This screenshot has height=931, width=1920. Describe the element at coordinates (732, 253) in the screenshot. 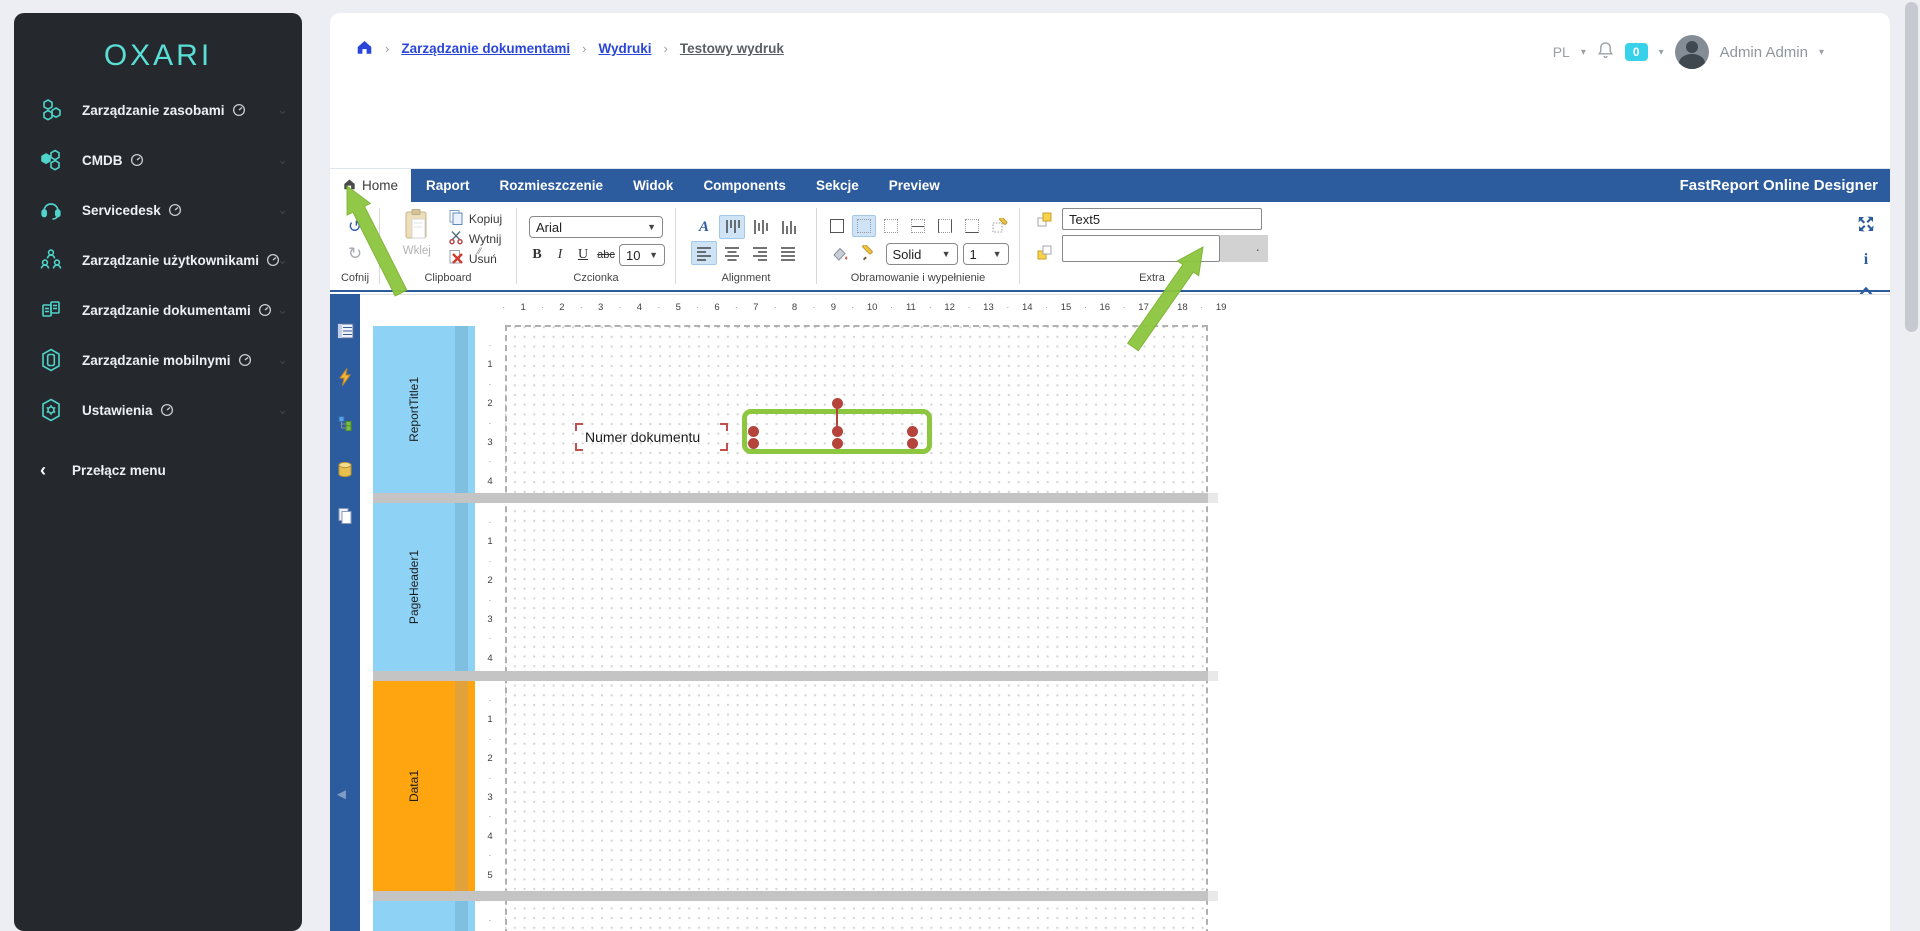

I see `align-center-button` at that location.